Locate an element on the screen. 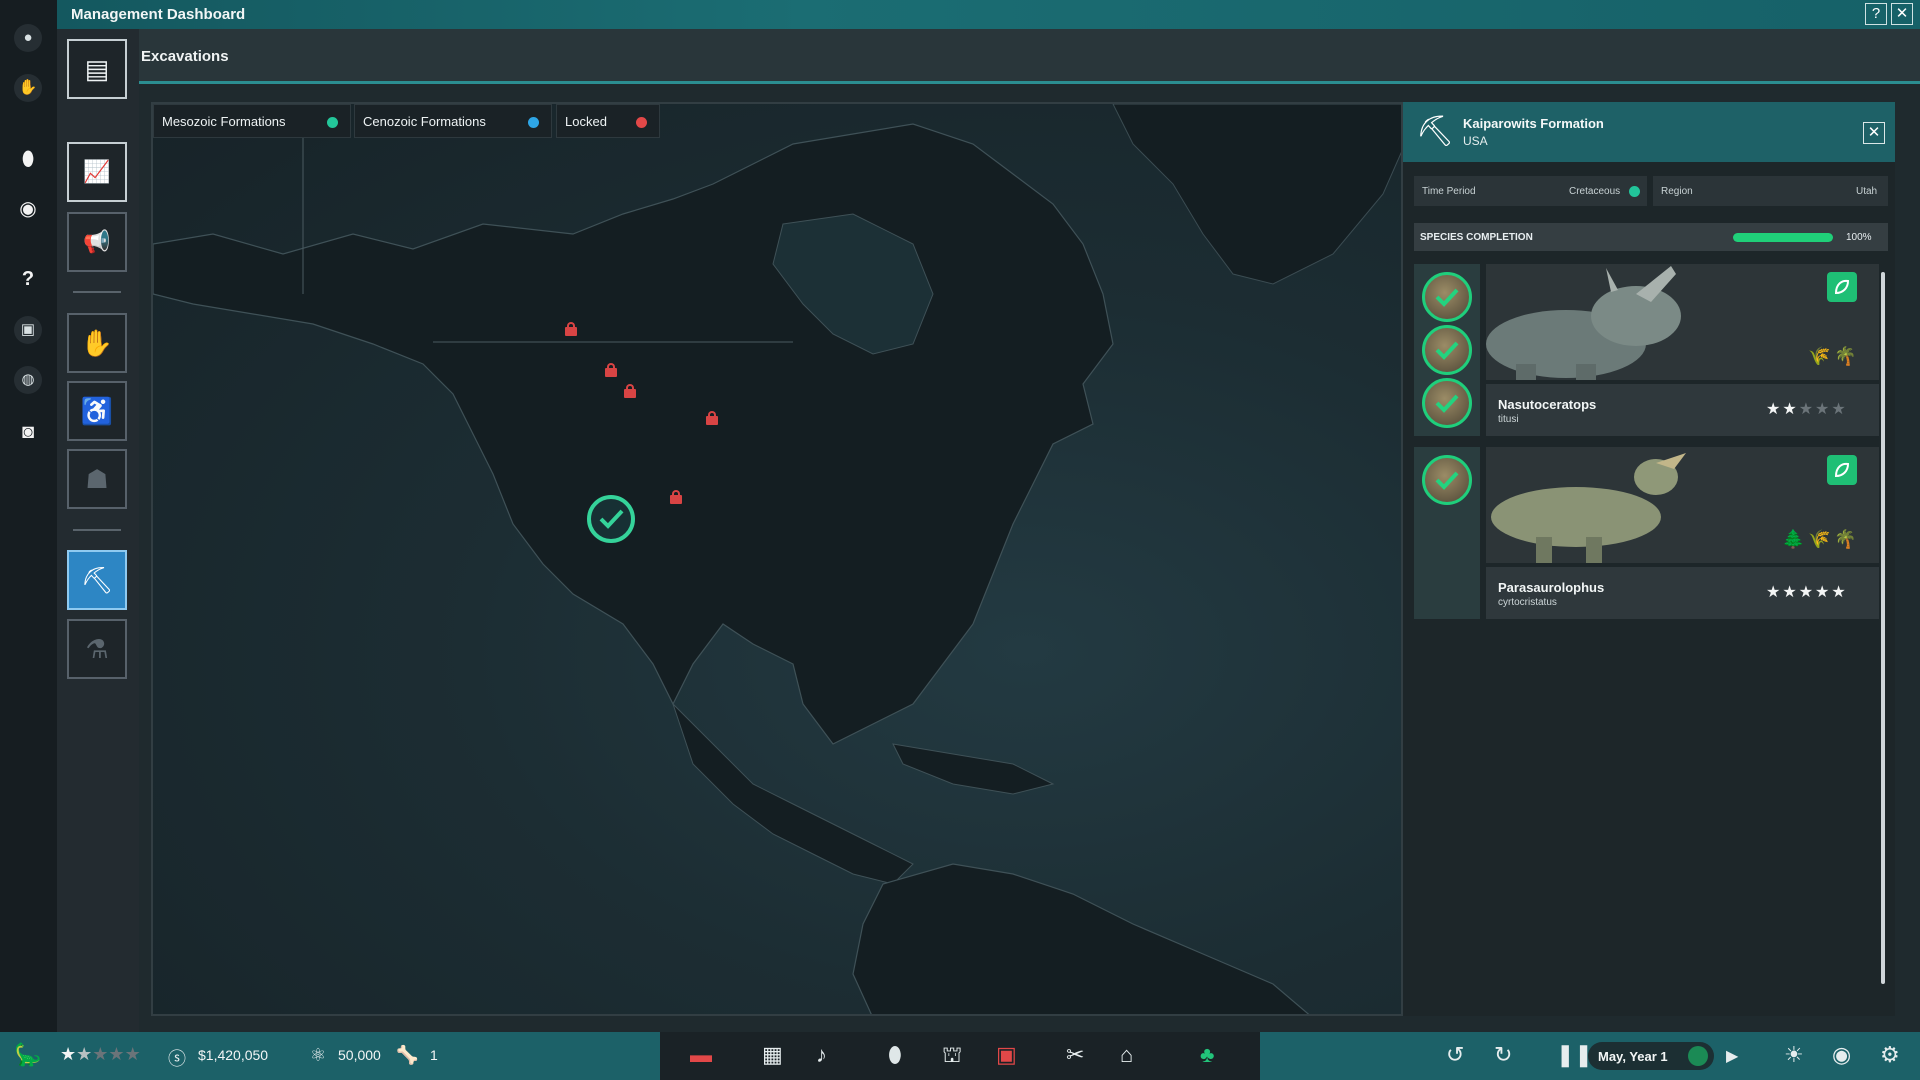 The image size is (1920, 1080). build-menu: ▬ ▦ ♪ ⬮ ⛫ ▣ ✂ ⌂ ♣ is located at coordinates (960, 1056).